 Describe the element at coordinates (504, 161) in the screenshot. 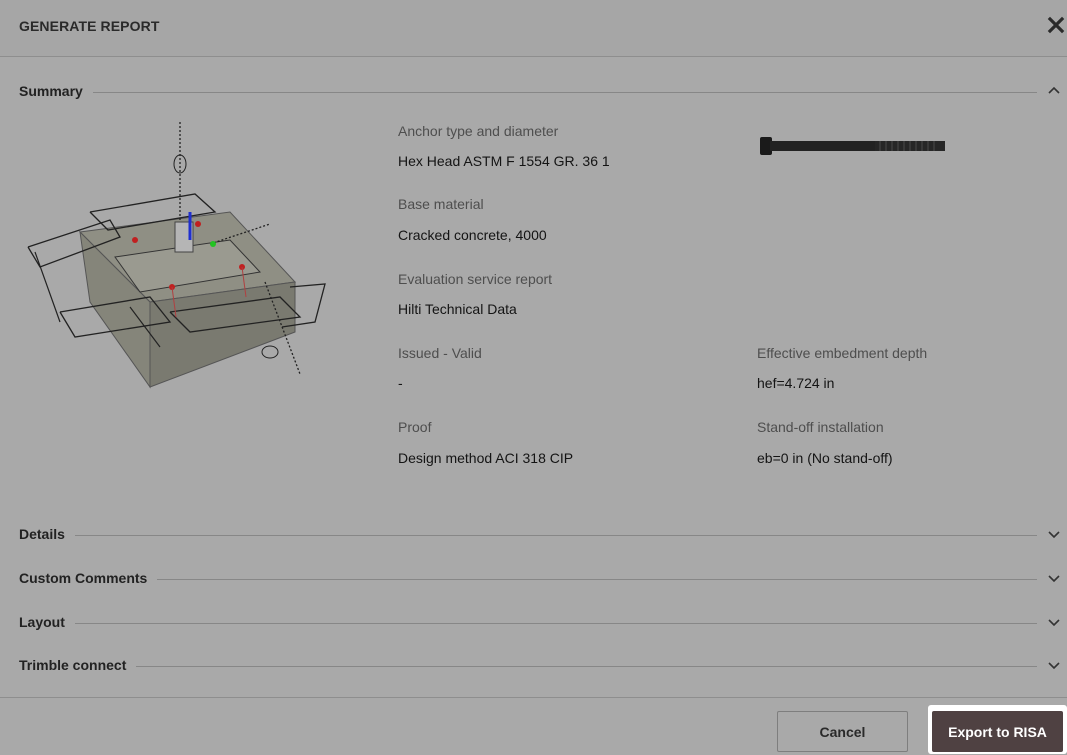

I see `anchor-type-value: Hex Head ASTM F 1554 GR. 36 1` at that location.